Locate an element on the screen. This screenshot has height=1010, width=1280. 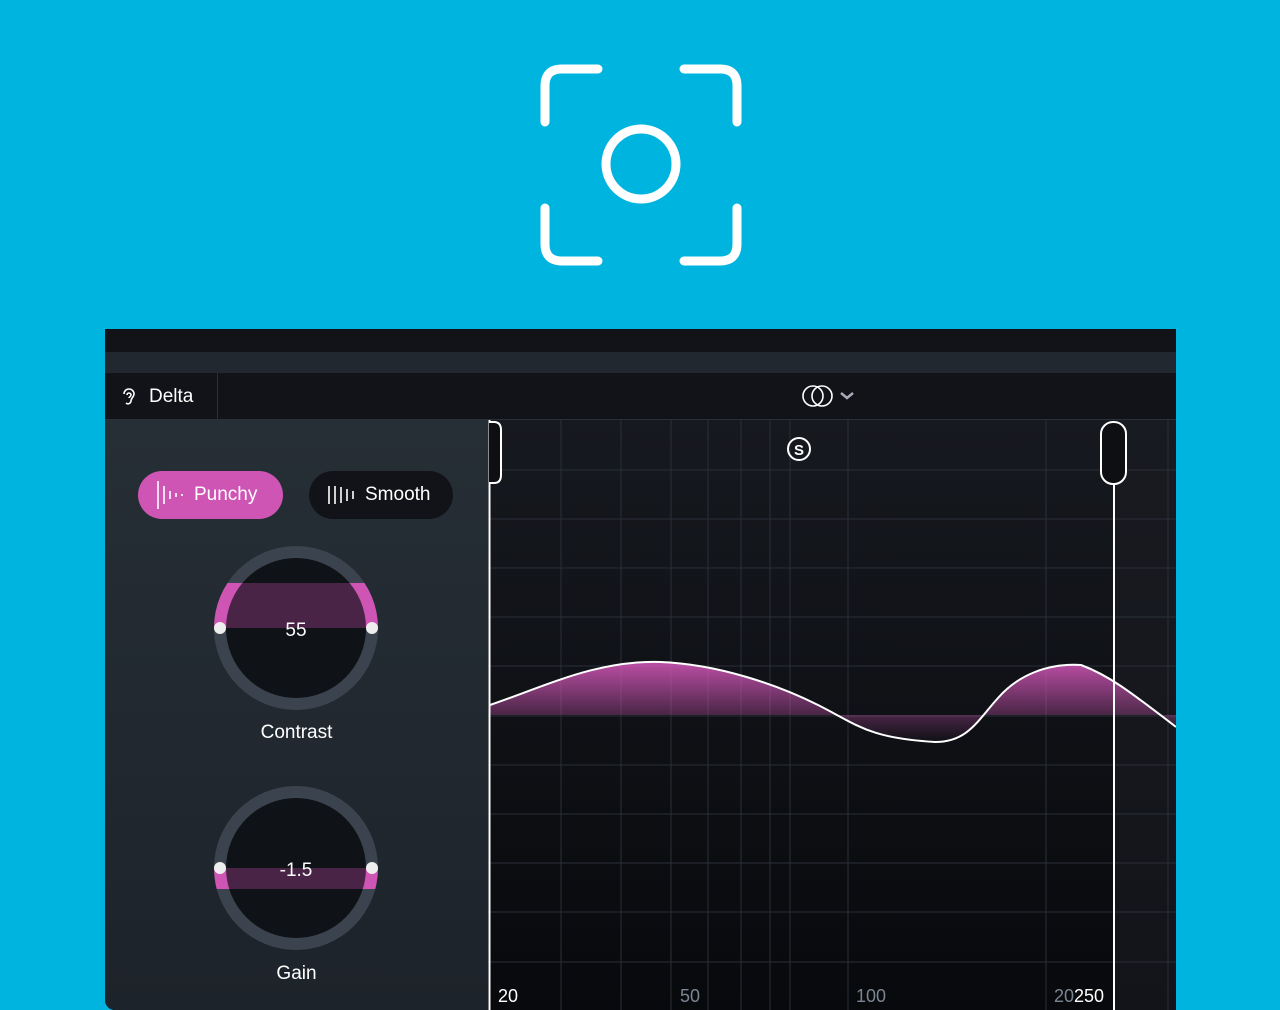
contrast-value: 55 is located at coordinates (295, 630).